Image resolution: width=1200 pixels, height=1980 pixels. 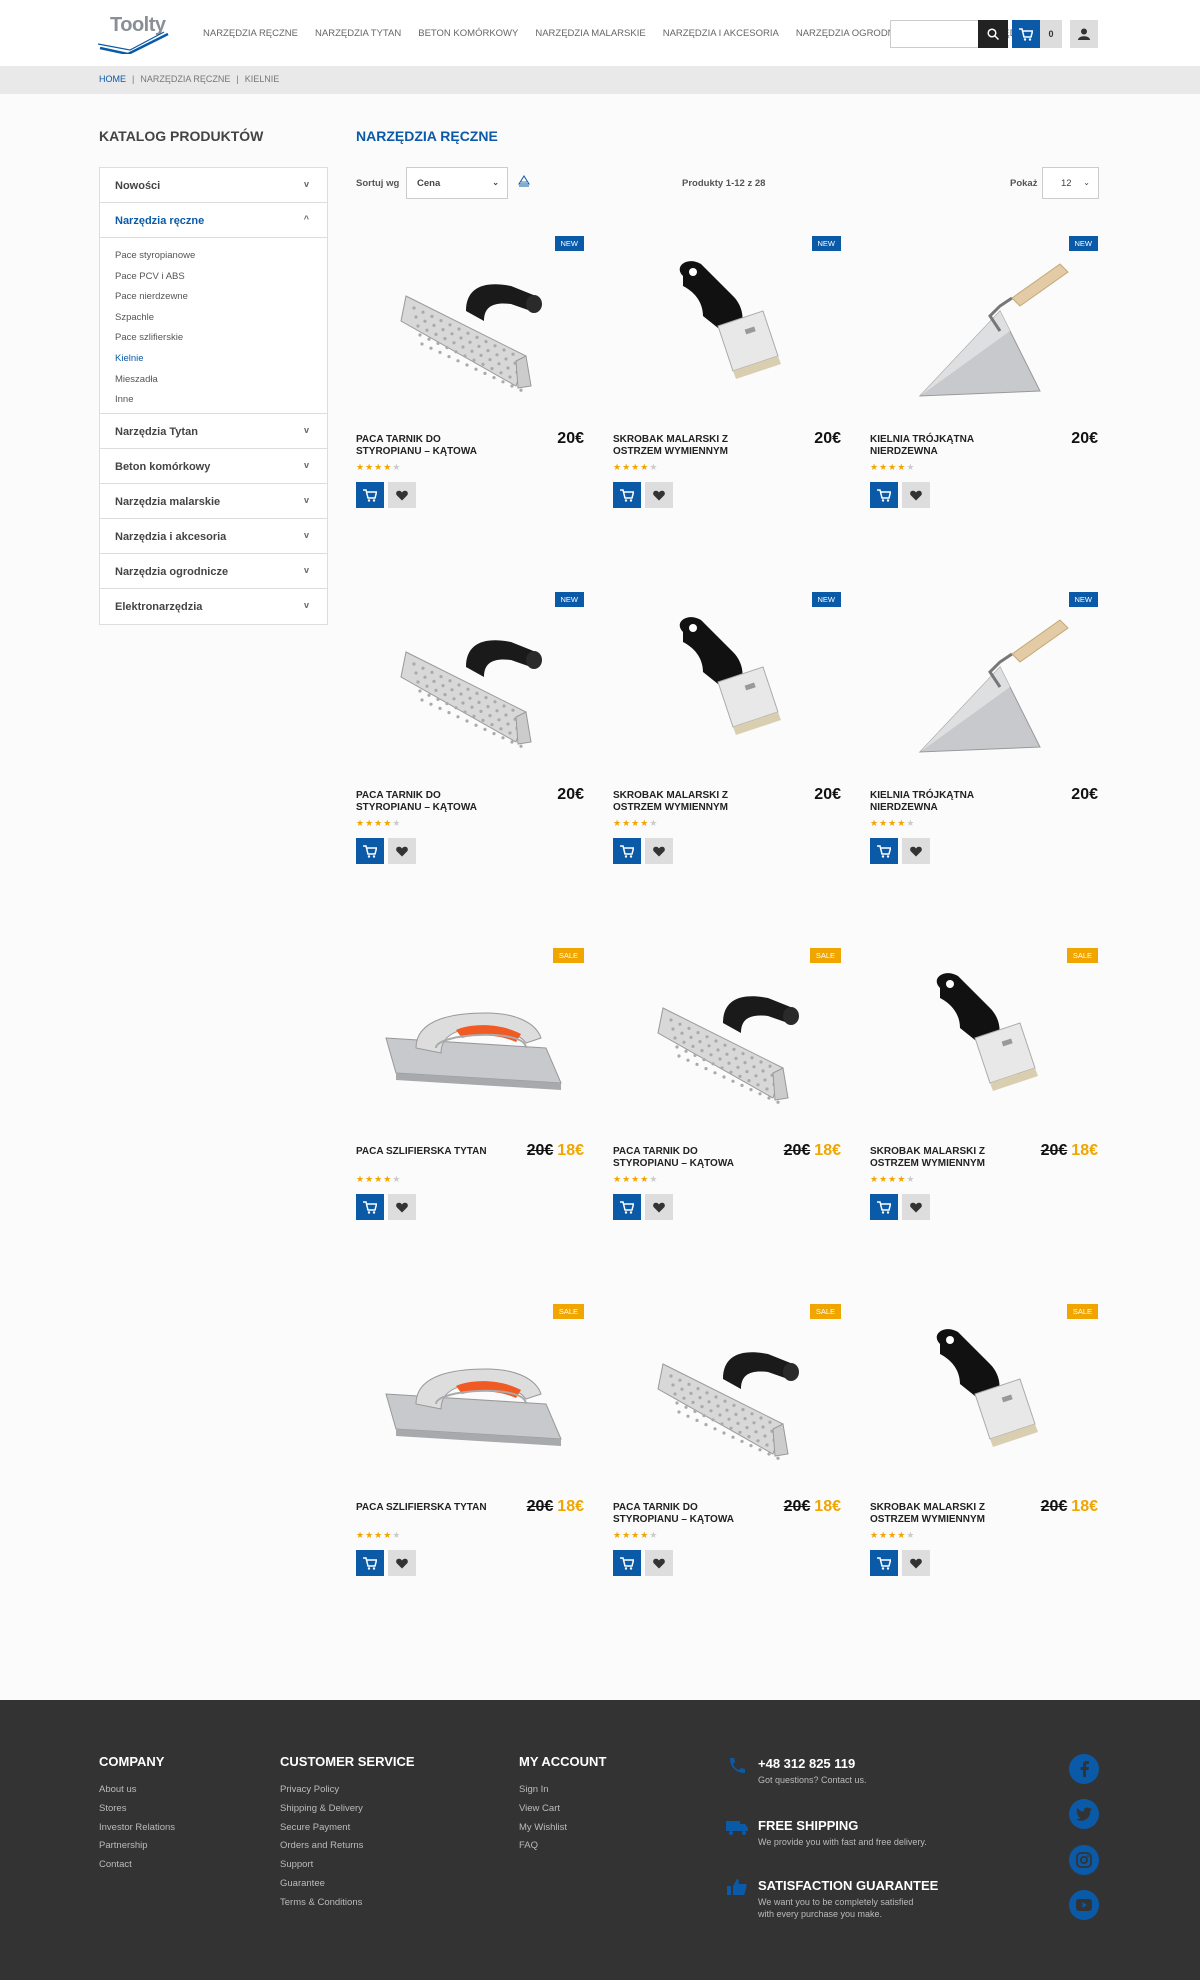 What do you see at coordinates (347, 1884) in the screenshot?
I see `footer-link: Guarantee` at bounding box center [347, 1884].